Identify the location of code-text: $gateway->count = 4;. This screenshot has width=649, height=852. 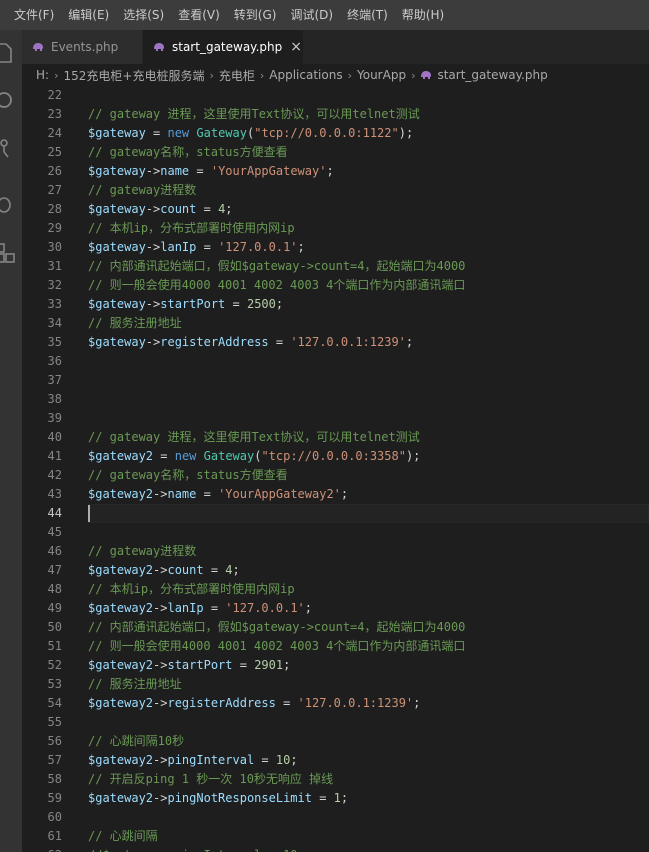
(160, 209).